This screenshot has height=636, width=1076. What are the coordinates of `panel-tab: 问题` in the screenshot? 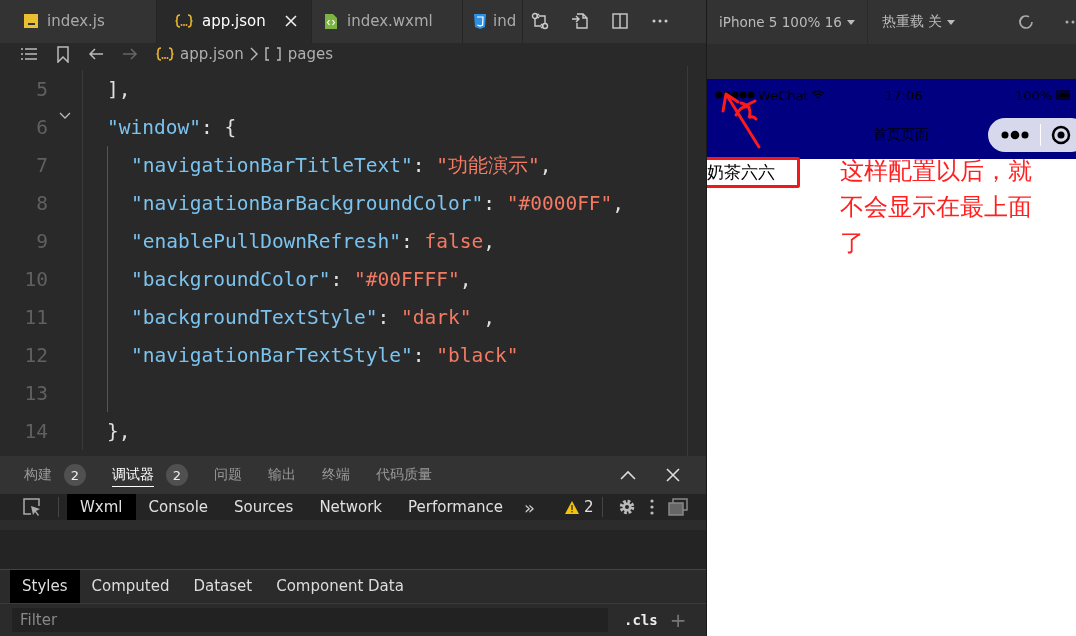 It's located at (228, 475).